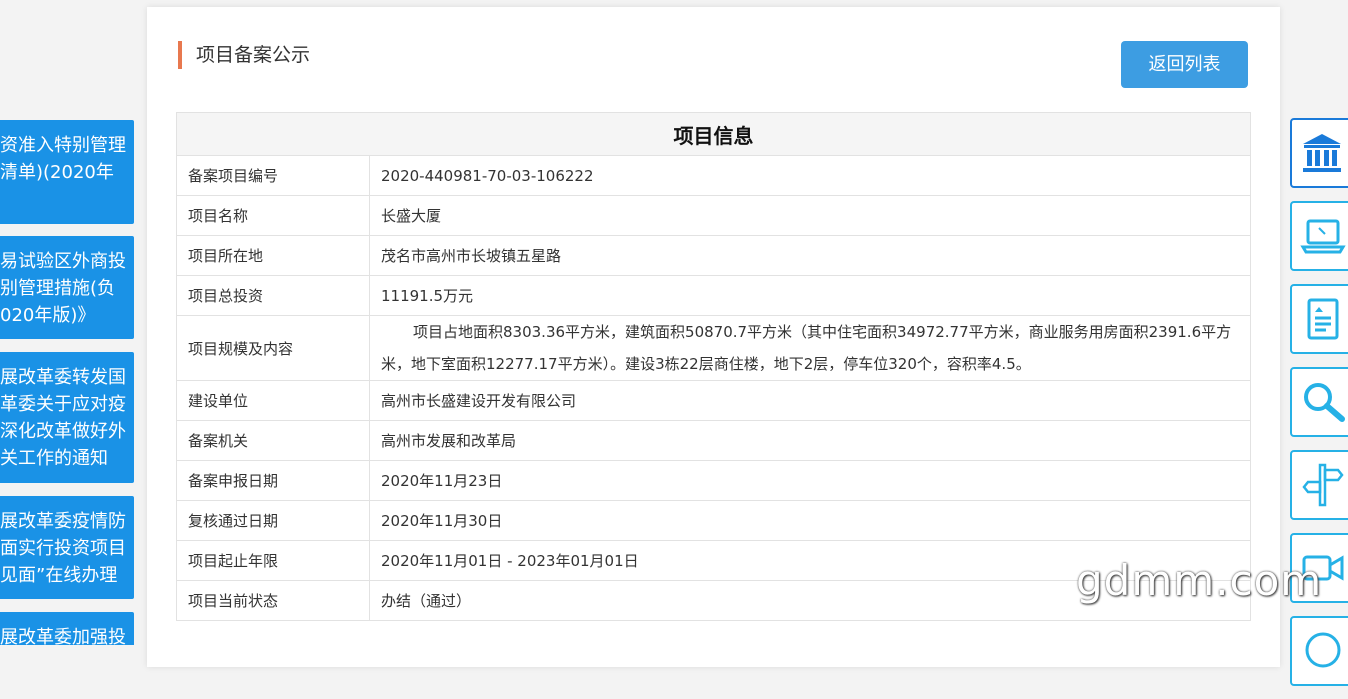  I want to click on row-value: 茂名市高州市长坡镇五星路, so click(810, 255).